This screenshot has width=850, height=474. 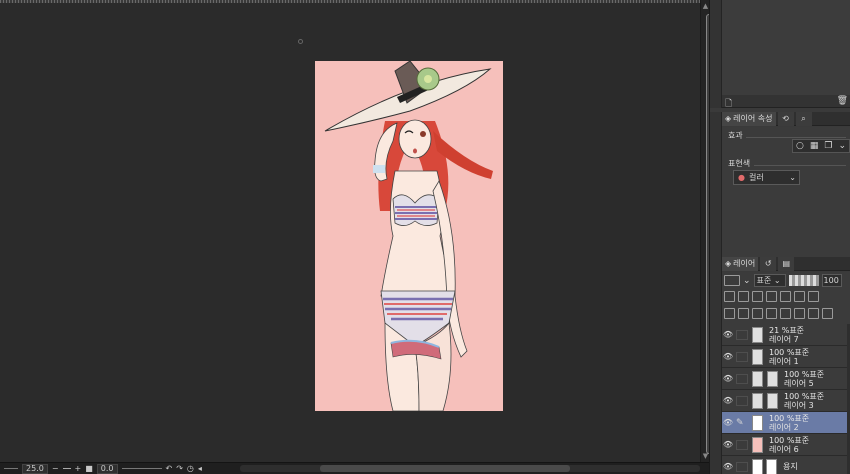 What do you see at coordinates (729, 296) in the screenshot?
I see `clip-layer-icon` at bounding box center [729, 296].